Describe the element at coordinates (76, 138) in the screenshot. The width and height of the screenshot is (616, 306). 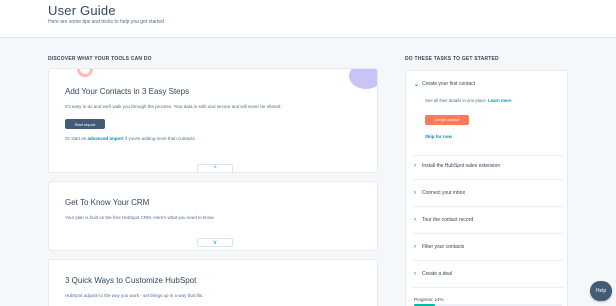
I see `advanced-import-prefix: Or start an` at that location.